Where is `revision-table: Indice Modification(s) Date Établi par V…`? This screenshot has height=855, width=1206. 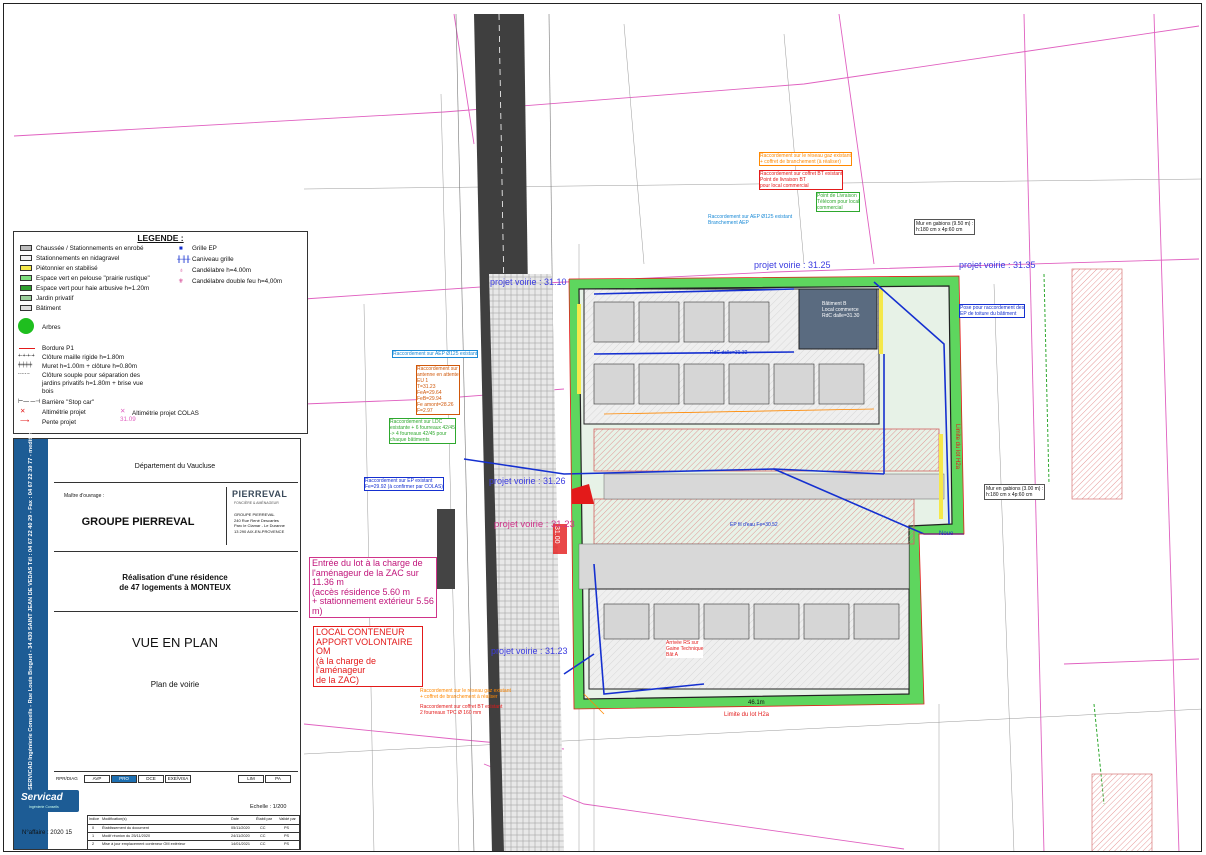 revision-table: Indice Modification(s) Date Établi par V… is located at coordinates (193, 832).